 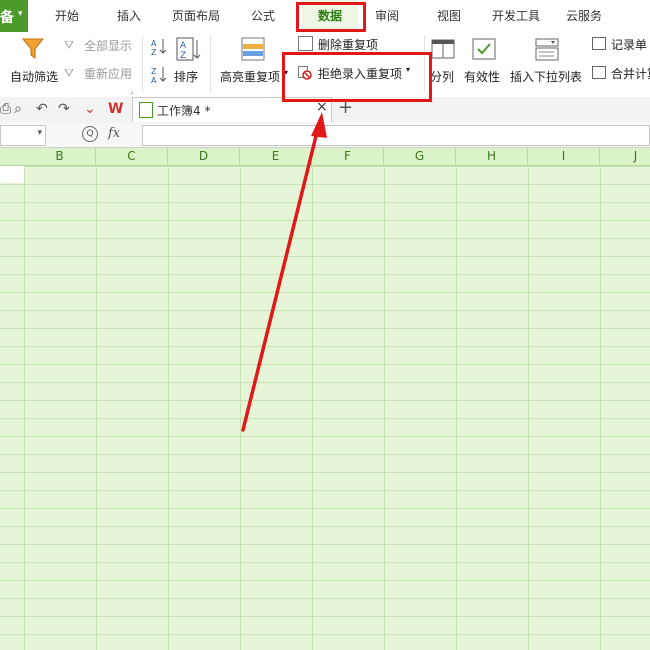 I want to click on column-header-i: I, so click(x=564, y=156).